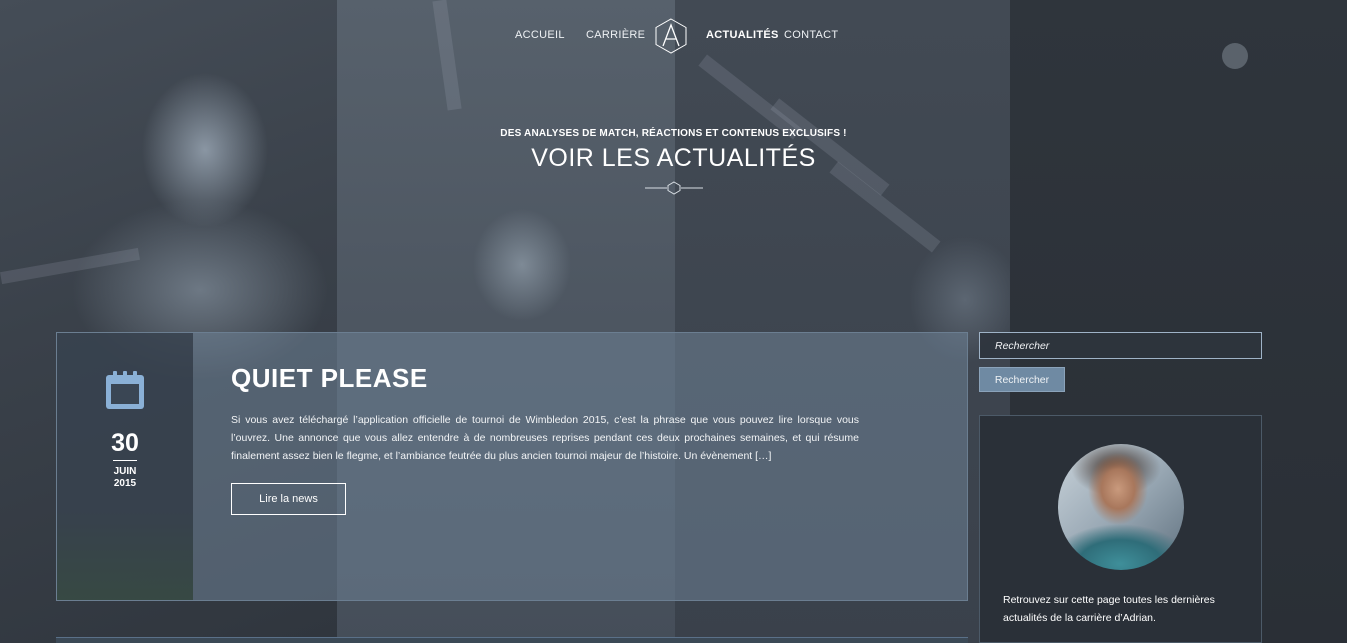  What do you see at coordinates (674, 188) in the screenshot?
I see `hexagon-divider-icon` at bounding box center [674, 188].